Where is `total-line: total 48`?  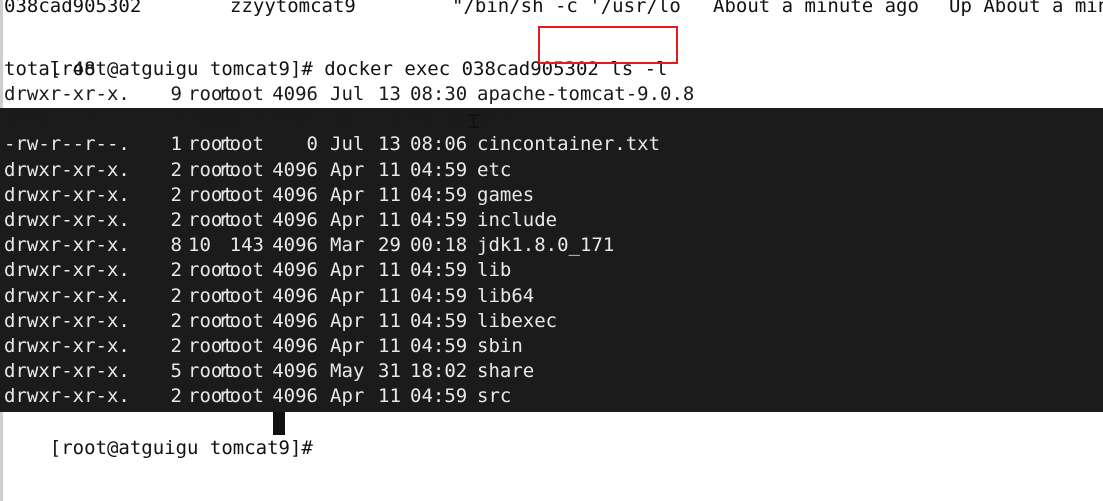
total-line: total 48 is located at coordinates (50, 69).